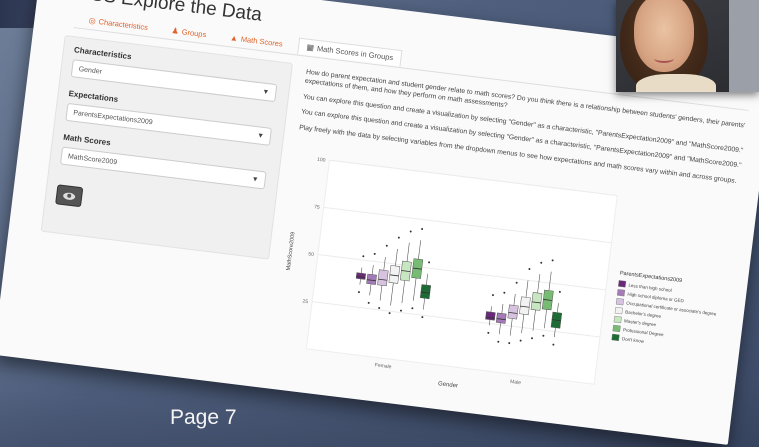  What do you see at coordinates (163, 168) in the screenshot?
I see `math-scores-select: MathScore2009 ▼` at bounding box center [163, 168].